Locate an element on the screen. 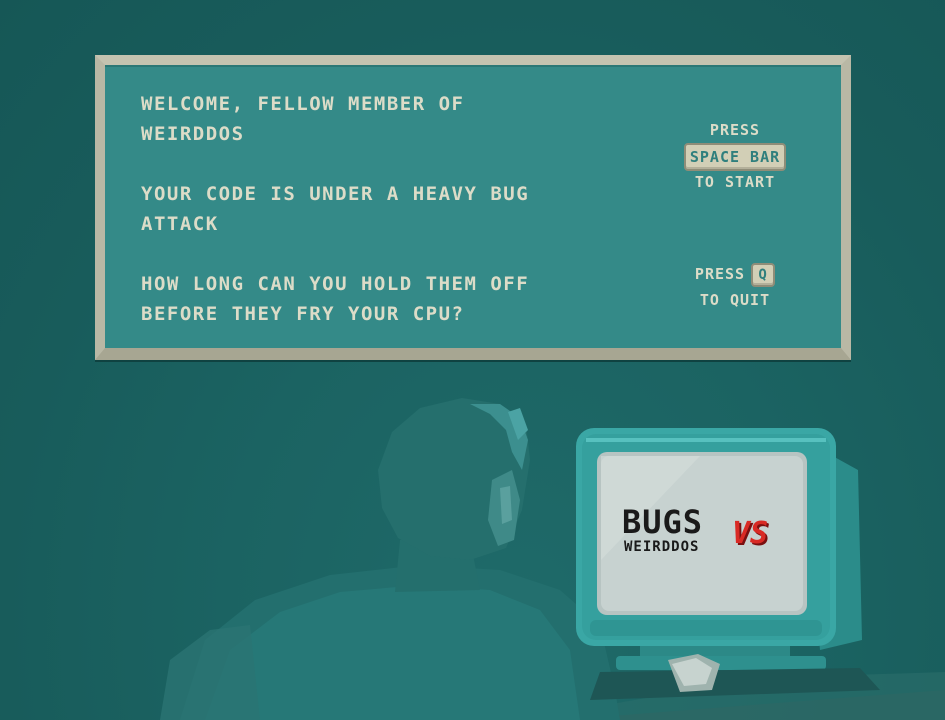 This screenshot has height=720, width=945. quit-instructions: PRESS Q TO QUIT is located at coordinates (735, 287).